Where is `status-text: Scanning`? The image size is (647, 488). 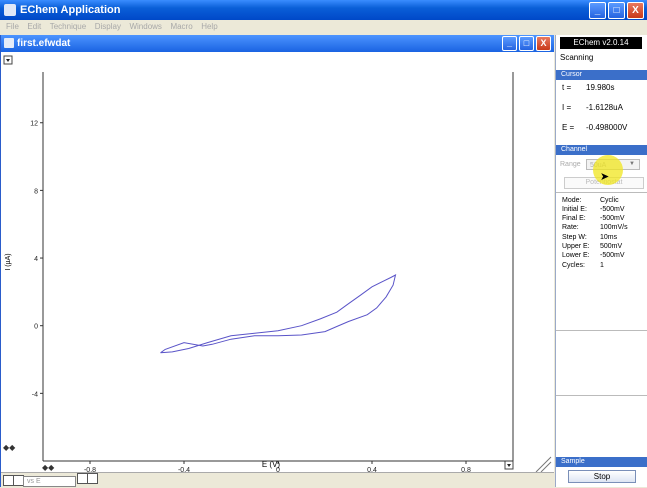 status-text: Scanning is located at coordinates (577, 57).